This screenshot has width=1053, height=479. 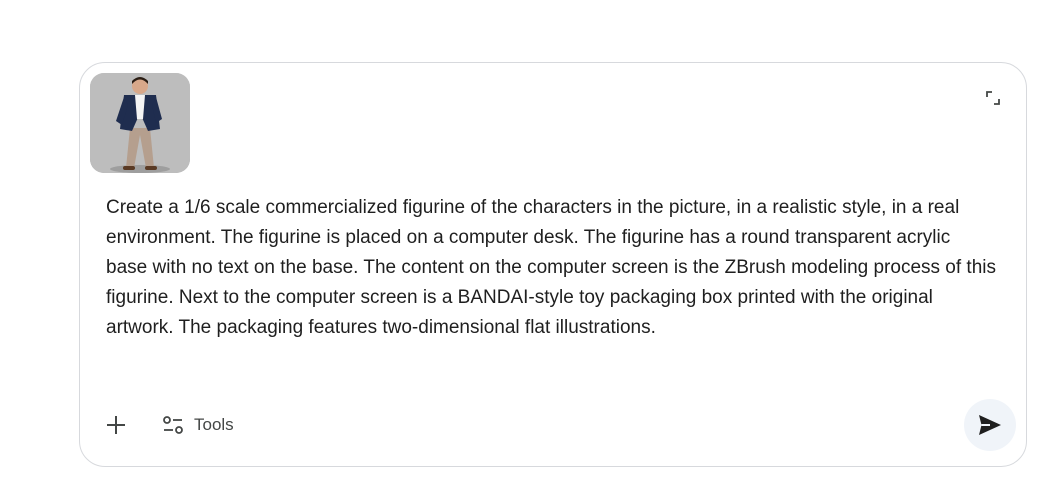 I want to click on add-attachment-button, so click(x=116, y=425).